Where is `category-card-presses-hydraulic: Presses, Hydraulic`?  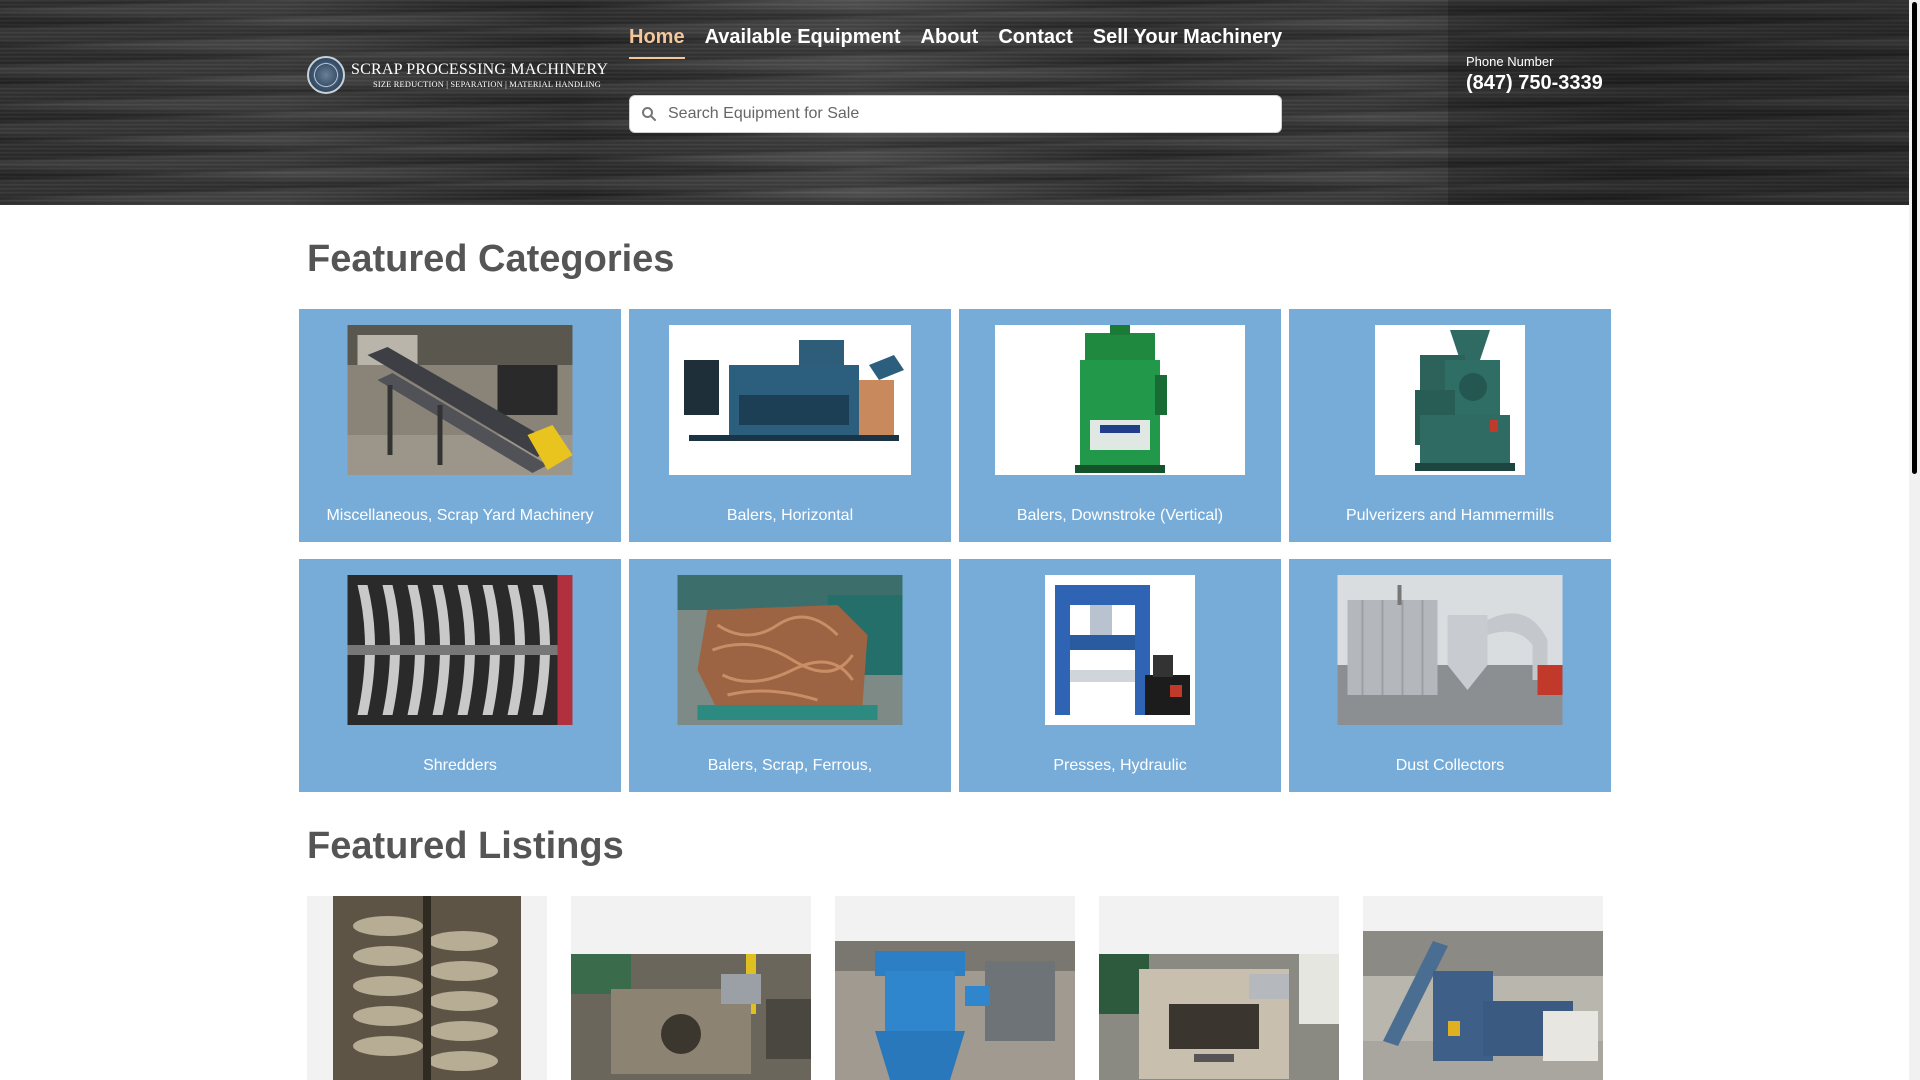 category-card-presses-hydraulic: Presses, Hydraulic is located at coordinates (1120, 675).